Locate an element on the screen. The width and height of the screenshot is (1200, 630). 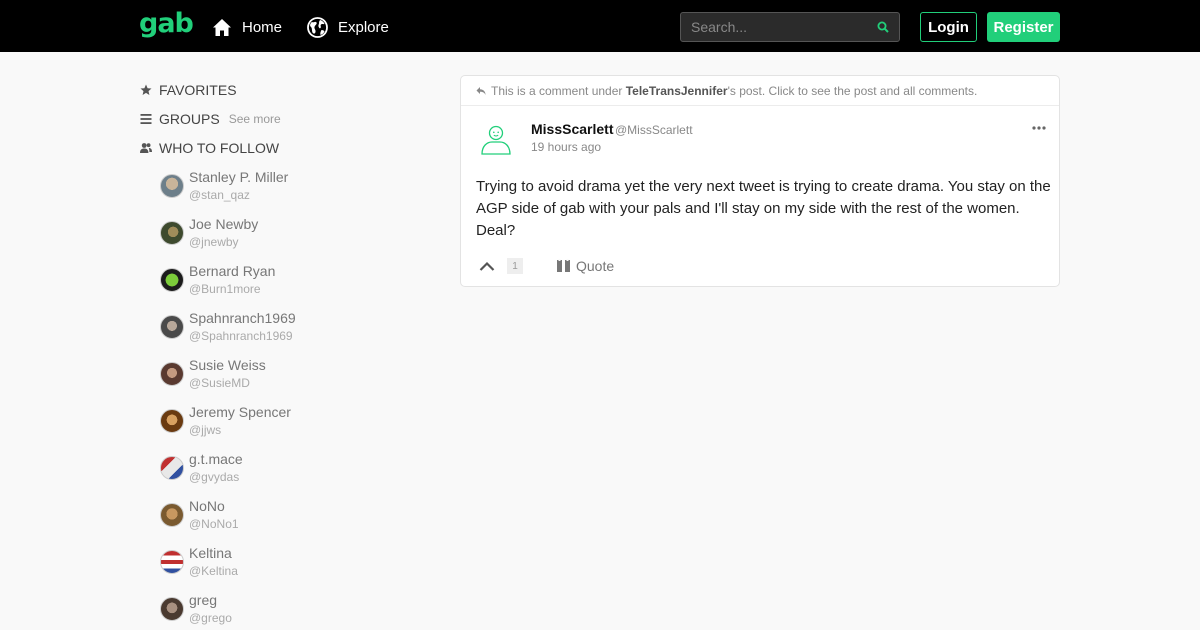
star-icon is located at coordinates (146, 89).